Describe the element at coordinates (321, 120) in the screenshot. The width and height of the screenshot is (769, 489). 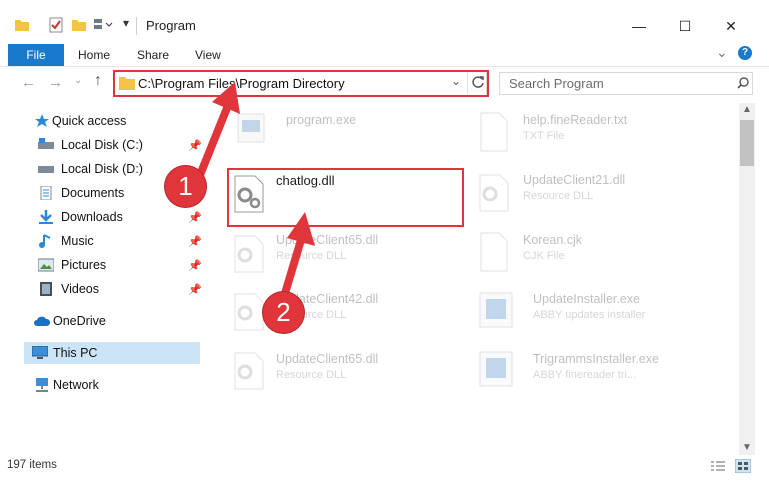
I see `file-name: program.exe` at that location.